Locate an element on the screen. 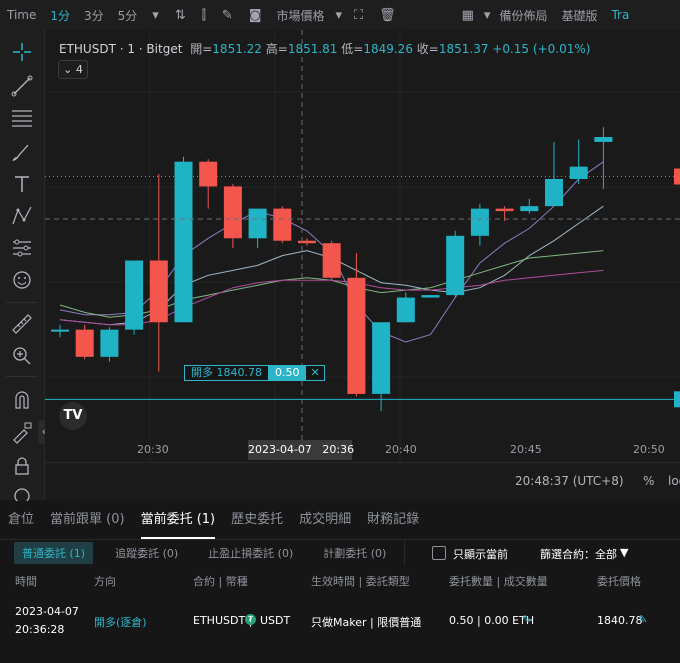 The width and height of the screenshot is (680, 663). ruler-icon is located at coordinates (22, 324).